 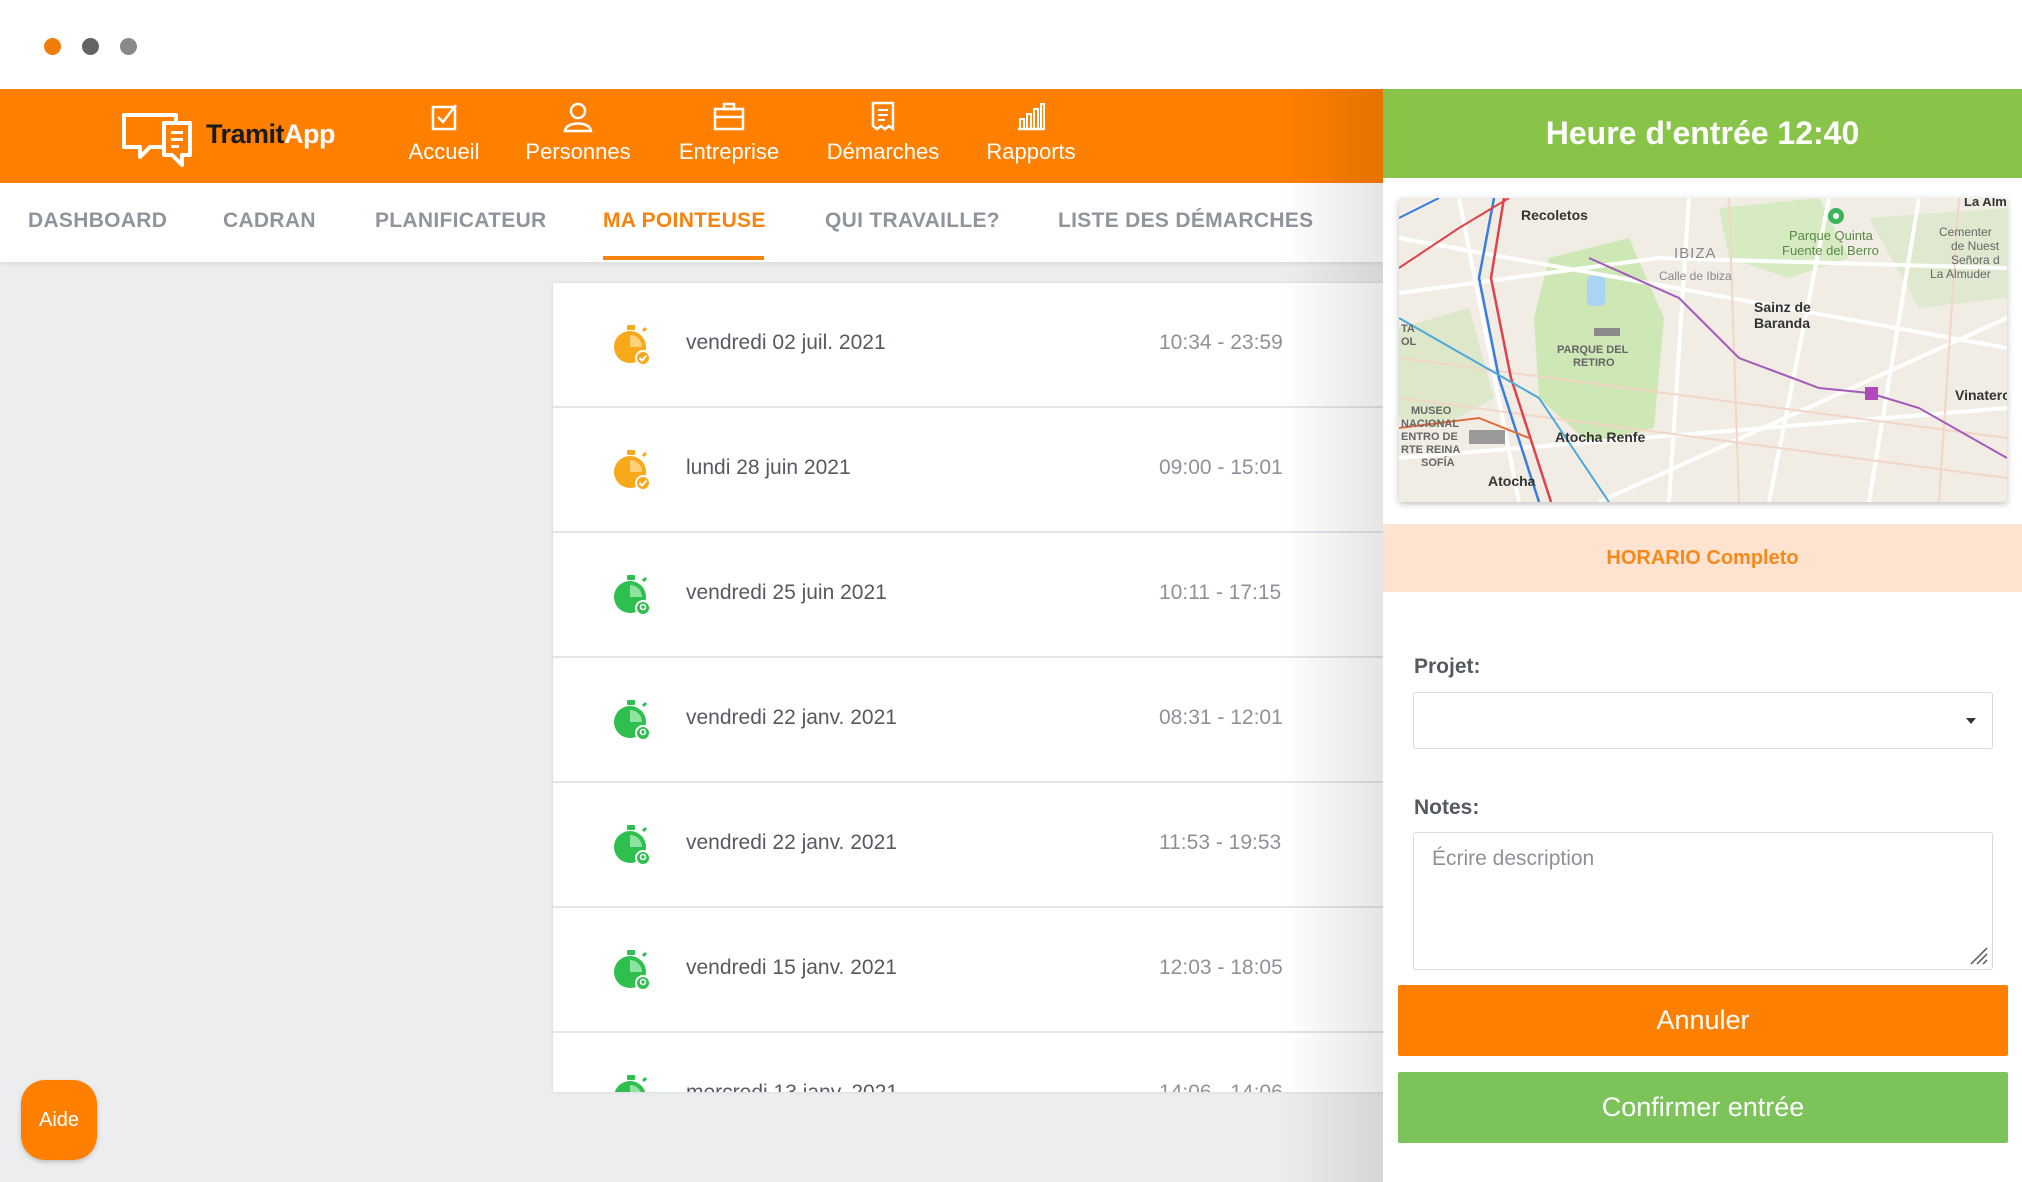 I want to click on map-label: MUSEO, so click(x=1431, y=411).